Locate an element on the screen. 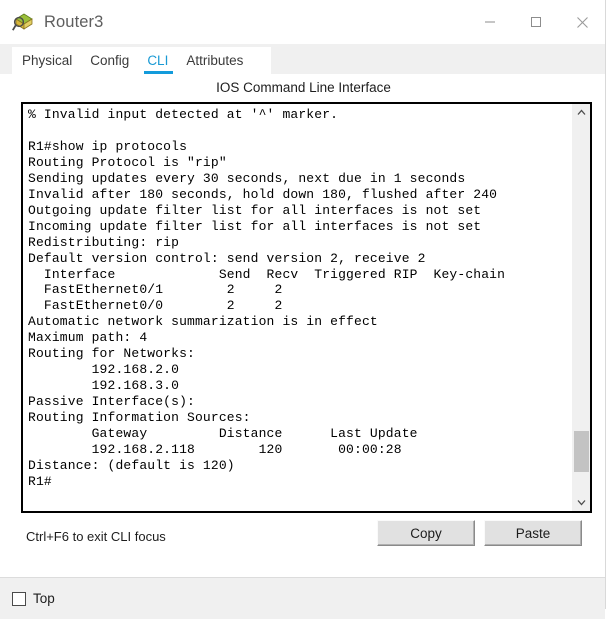 The height and width of the screenshot is (619, 606). terminal-line: R1# is located at coordinates (40, 481).